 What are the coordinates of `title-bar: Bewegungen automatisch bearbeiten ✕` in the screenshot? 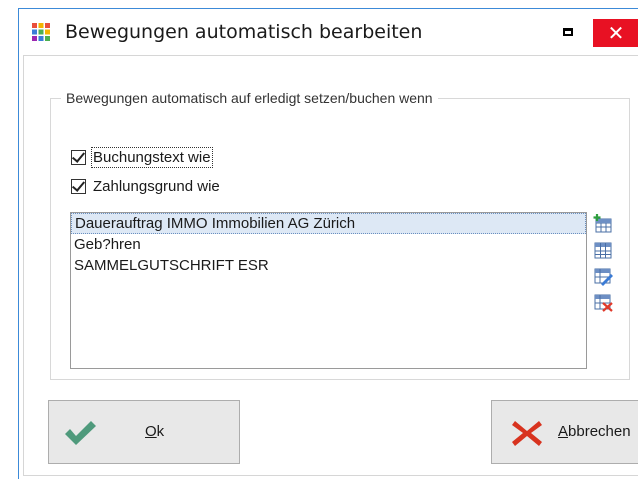 It's located at (328, 32).